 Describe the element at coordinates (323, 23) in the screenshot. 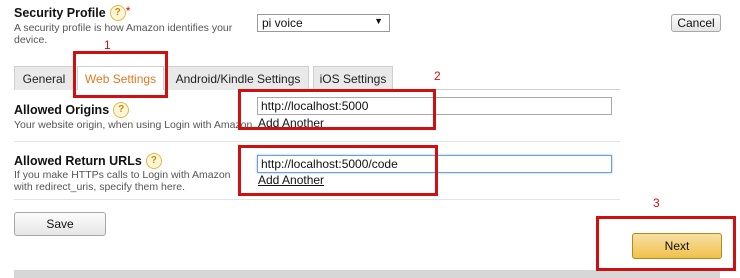

I see `security-profile-select: pi voice ▼` at that location.